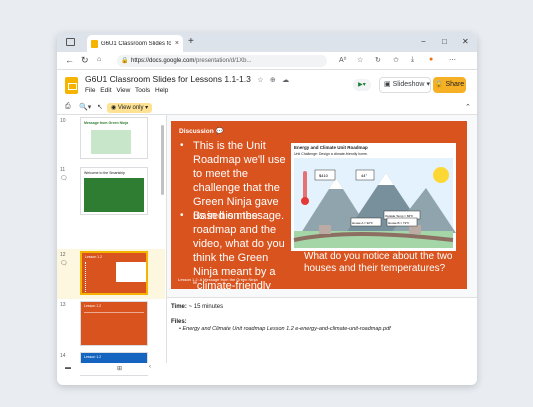 Image resolution: width=533 pixels, height=407 pixels. I want to click on roadmap-label: Outside Temp = 84°F, so click(399, 216).